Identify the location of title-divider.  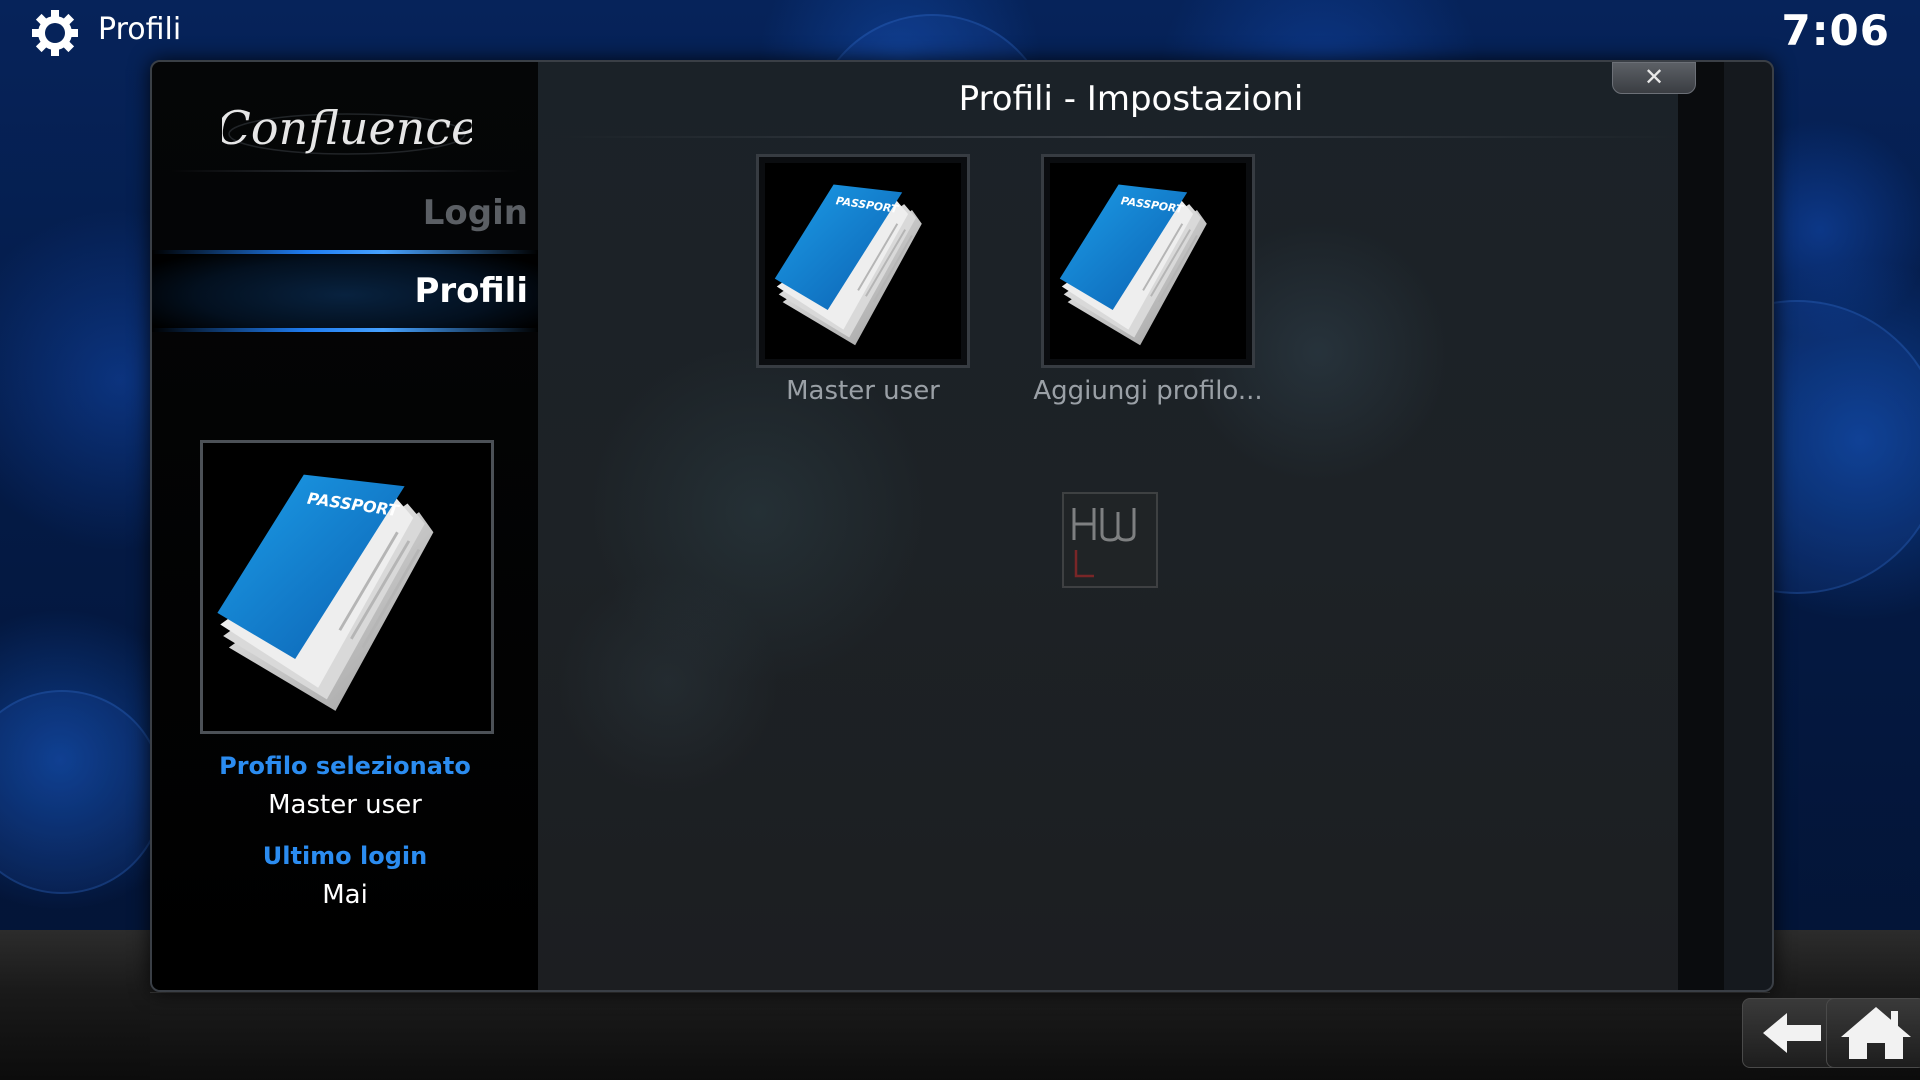
(1118, 137).